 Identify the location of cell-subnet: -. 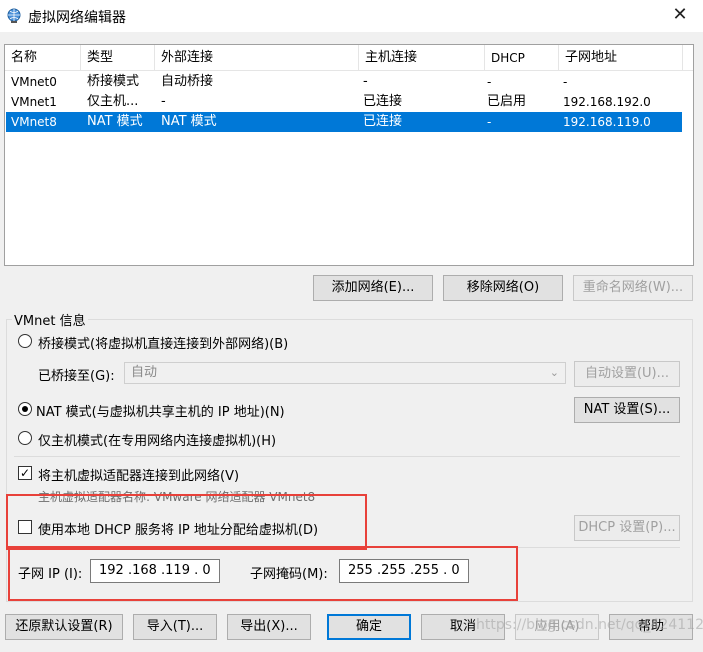
(565, 82).